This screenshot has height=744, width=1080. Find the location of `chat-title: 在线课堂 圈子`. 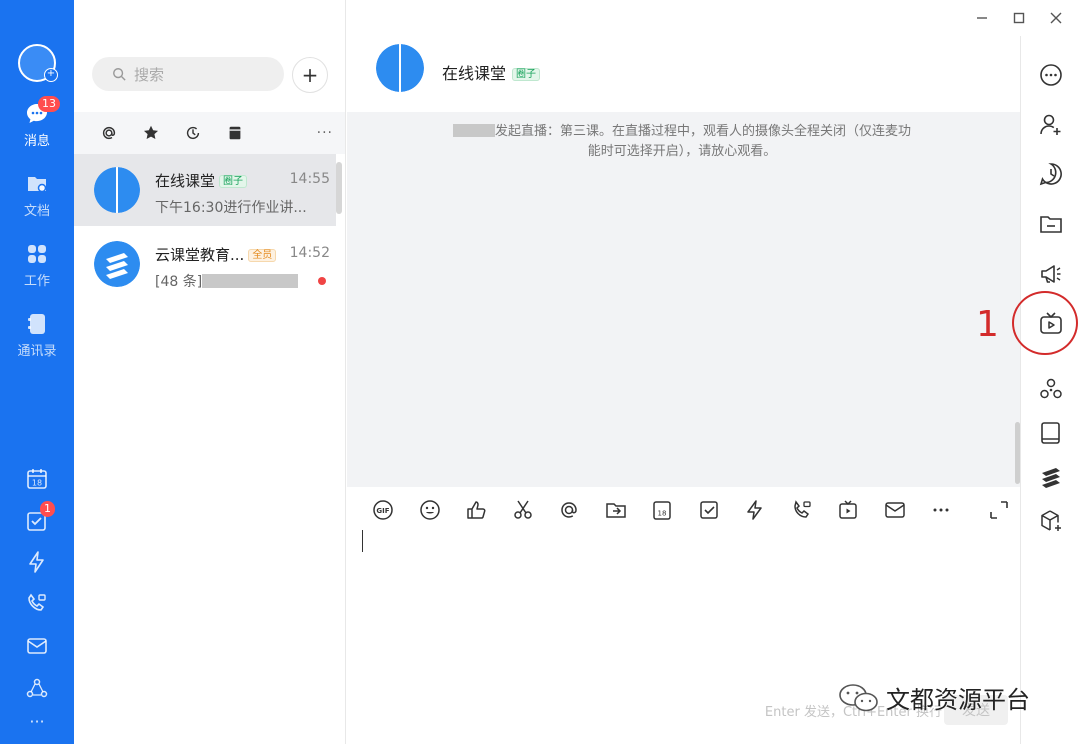

chat-title: 在线课堂 圈子 is located at coordinates (491, 72).